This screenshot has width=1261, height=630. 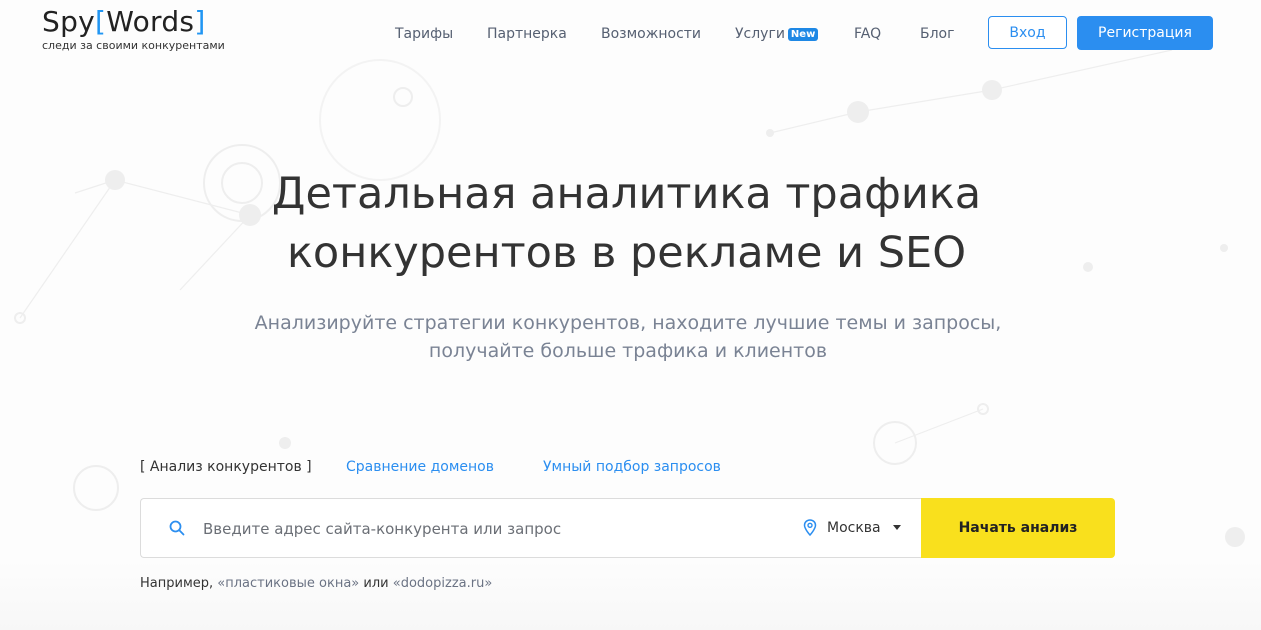 I want to click on example-middle: или, so click(x=376, y=583).